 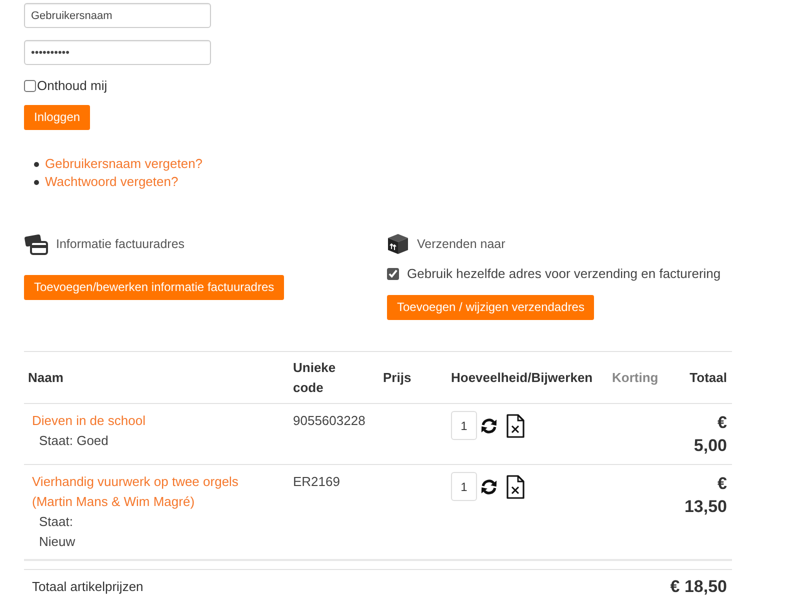 I want to click on product-link: Vierhandig vuurwerk op twee orgels (Martin Mans & Wim Magré), so click(x=154, y=492).